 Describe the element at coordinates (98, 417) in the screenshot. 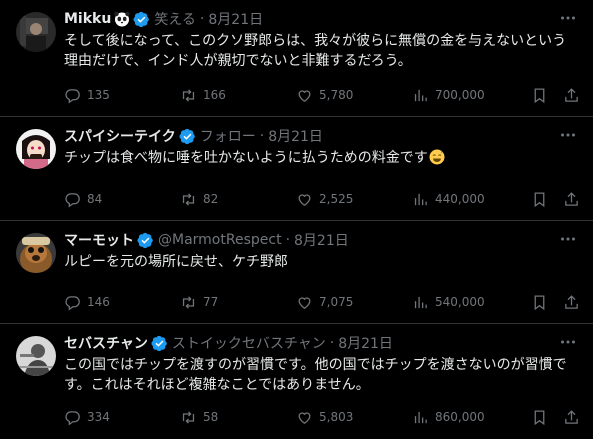

I see `reply-count: 334` at that location.